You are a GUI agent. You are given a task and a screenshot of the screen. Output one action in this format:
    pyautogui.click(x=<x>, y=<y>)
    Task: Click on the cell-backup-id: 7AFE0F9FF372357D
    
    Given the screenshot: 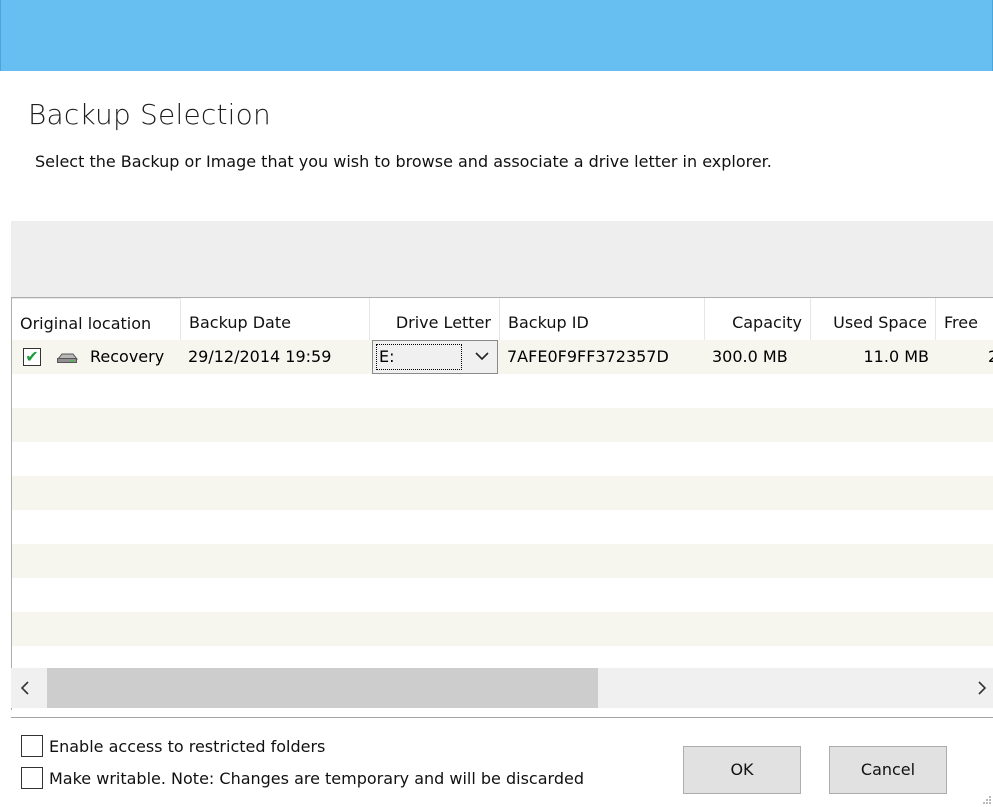 What is the action you would take?
    pyautogui.click(x=588, y=356)
    